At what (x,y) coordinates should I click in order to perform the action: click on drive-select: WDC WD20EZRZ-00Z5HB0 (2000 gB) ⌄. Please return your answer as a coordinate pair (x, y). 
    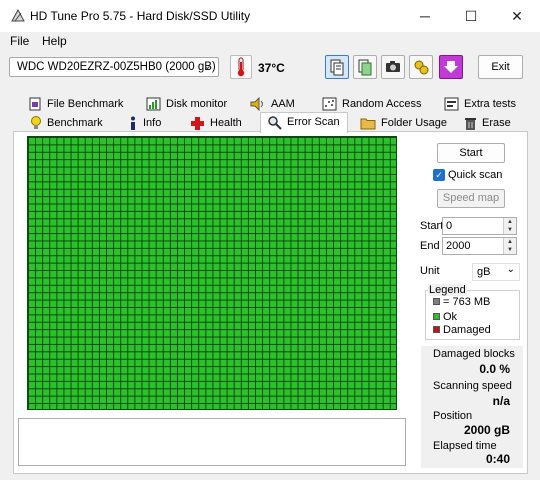
    Looking at the image, I should click on (114, 67).